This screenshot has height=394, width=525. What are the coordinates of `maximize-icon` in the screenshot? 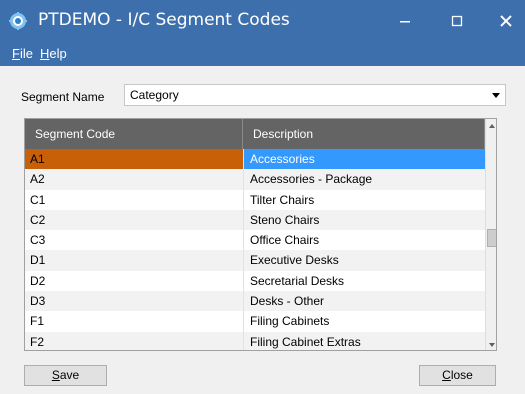 It's located at (457, 21).